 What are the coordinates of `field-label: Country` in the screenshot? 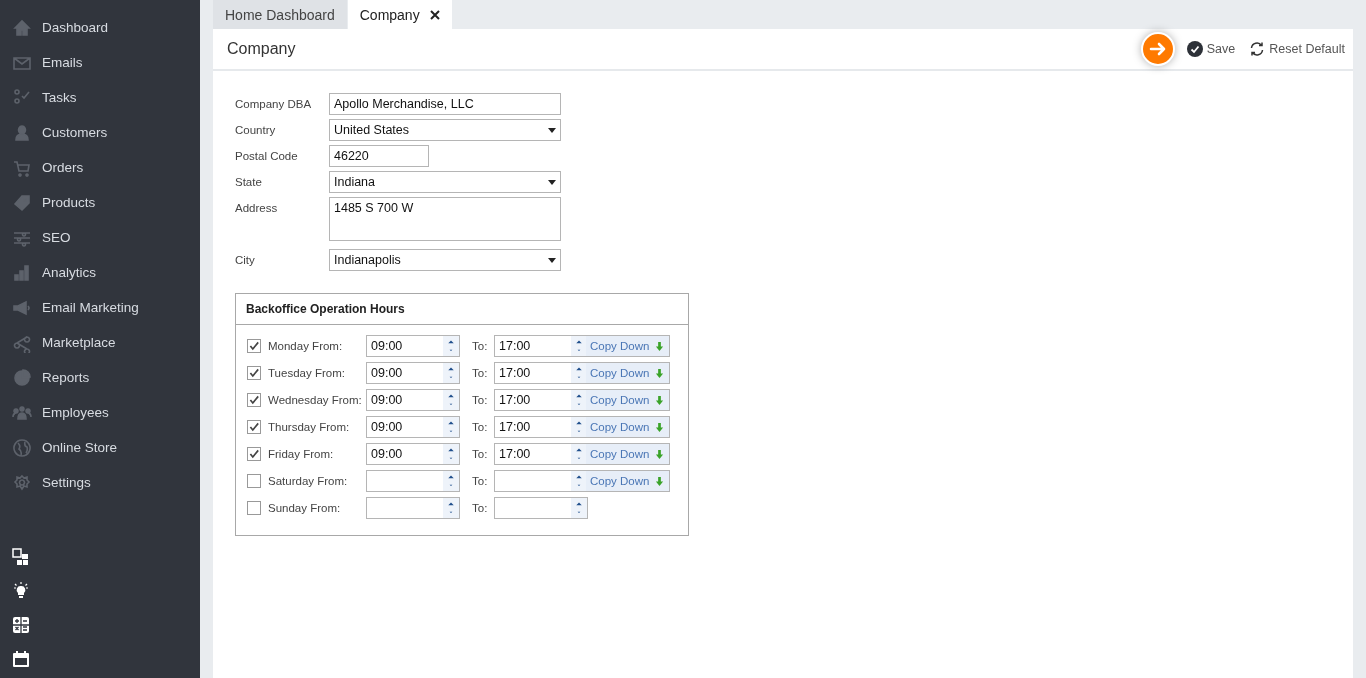 It's located at (256, 129).